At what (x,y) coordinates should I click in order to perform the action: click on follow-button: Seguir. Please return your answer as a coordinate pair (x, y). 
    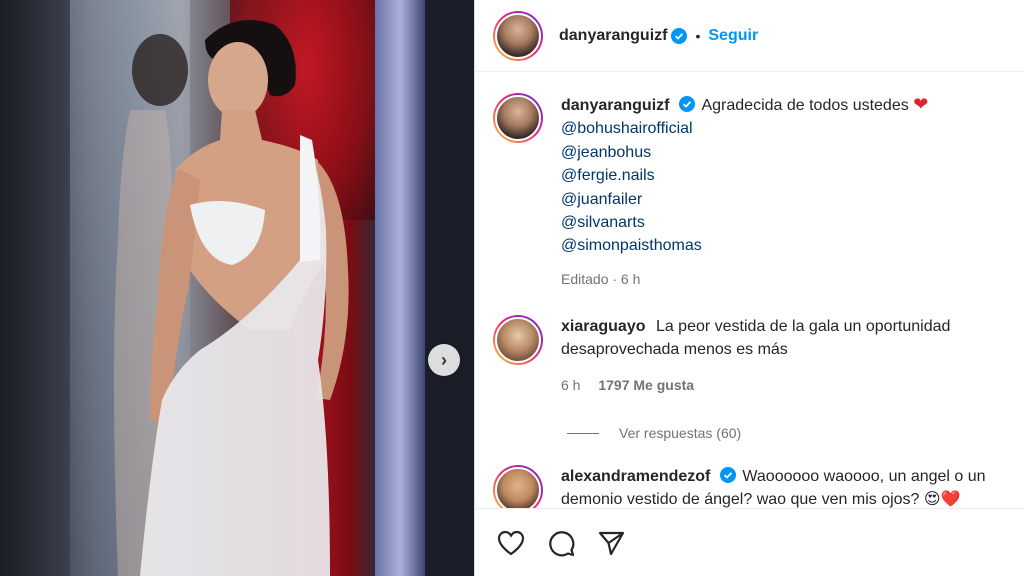
    Looking at the image, I should click on (733, 36).